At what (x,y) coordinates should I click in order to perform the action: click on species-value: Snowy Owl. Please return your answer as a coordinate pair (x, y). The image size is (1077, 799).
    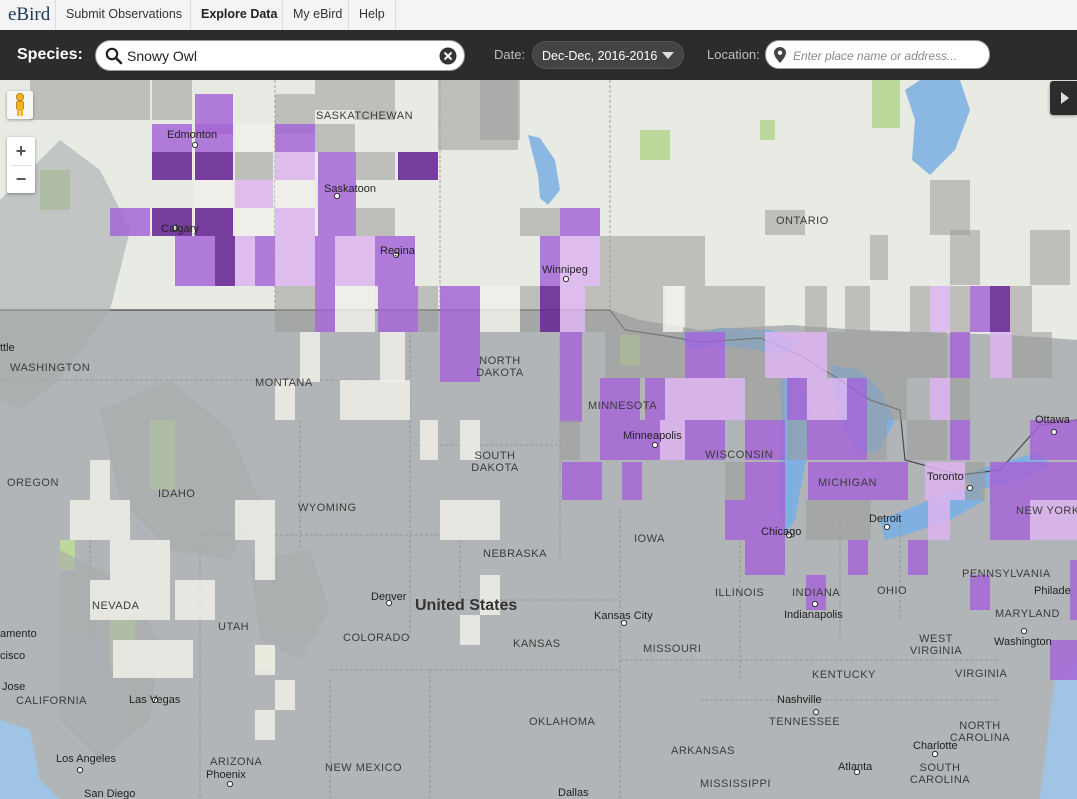
    Looking at the image, I should click on (162, 56).